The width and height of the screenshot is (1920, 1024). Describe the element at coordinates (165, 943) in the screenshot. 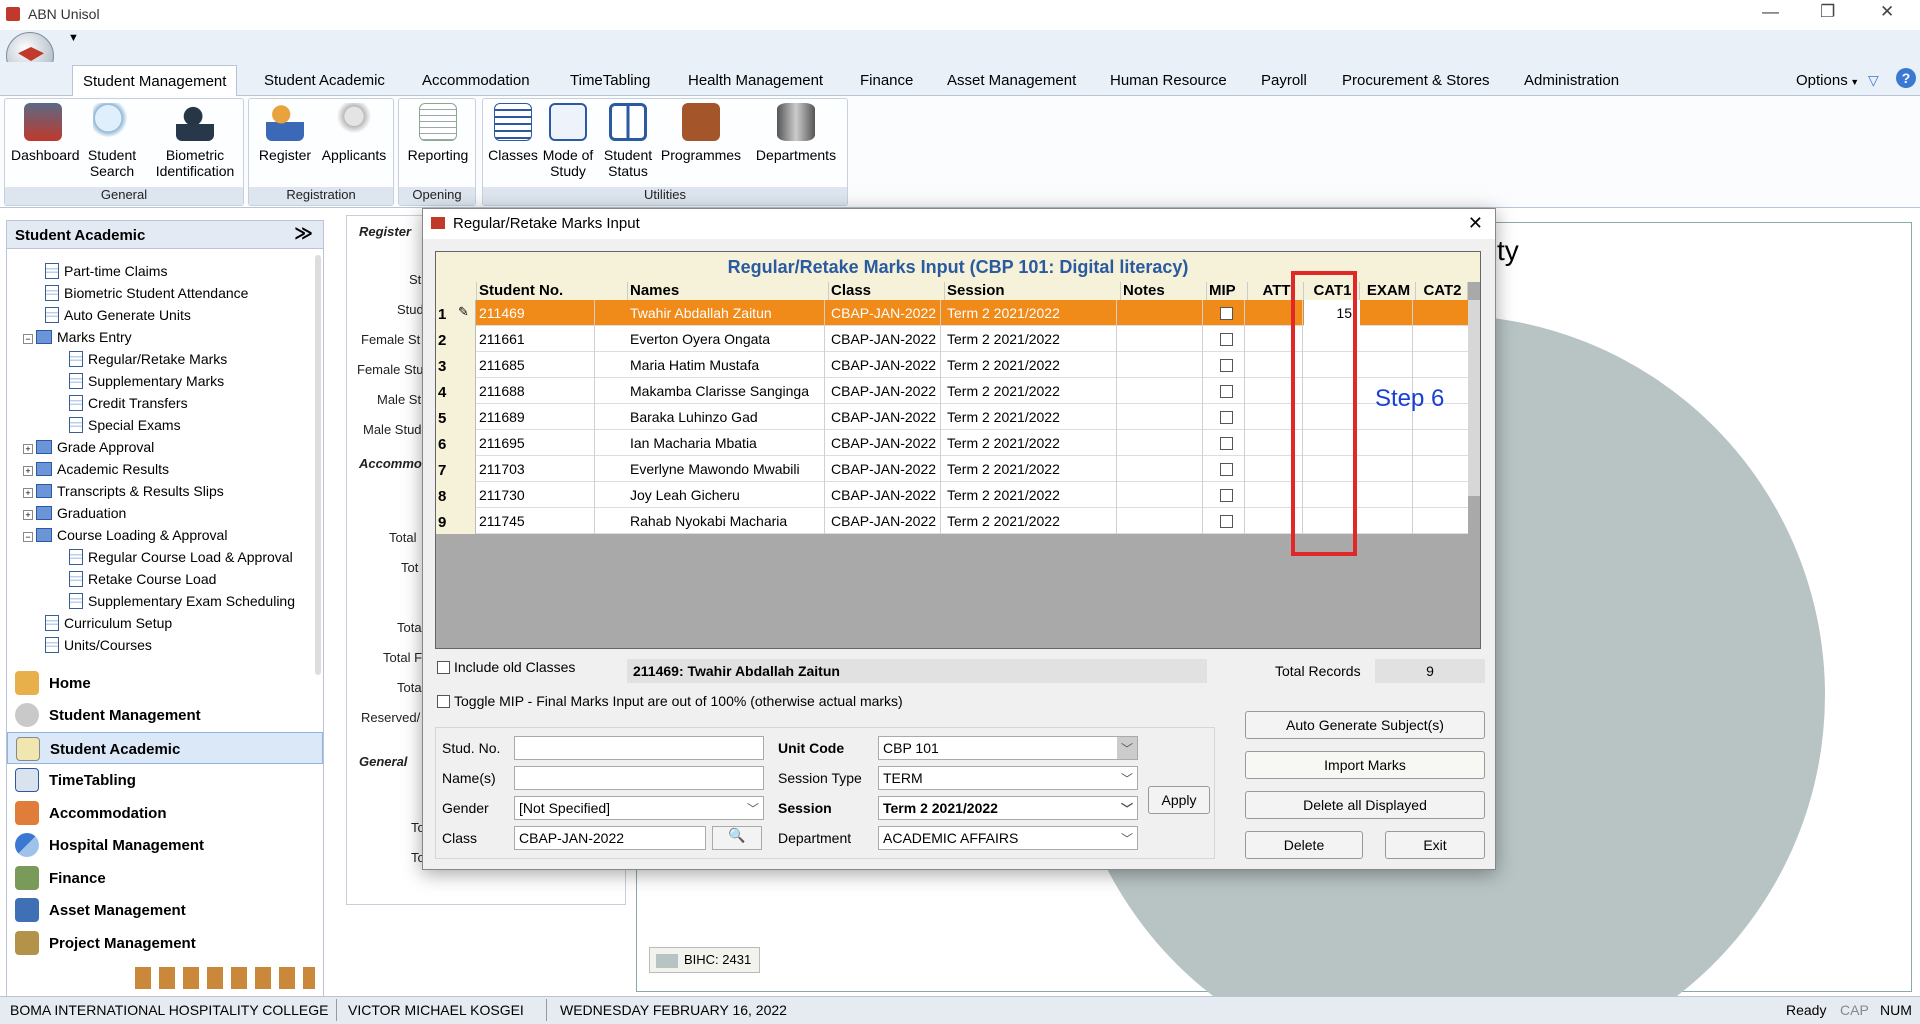

I see `nav-project-management: Project Management` at that location.